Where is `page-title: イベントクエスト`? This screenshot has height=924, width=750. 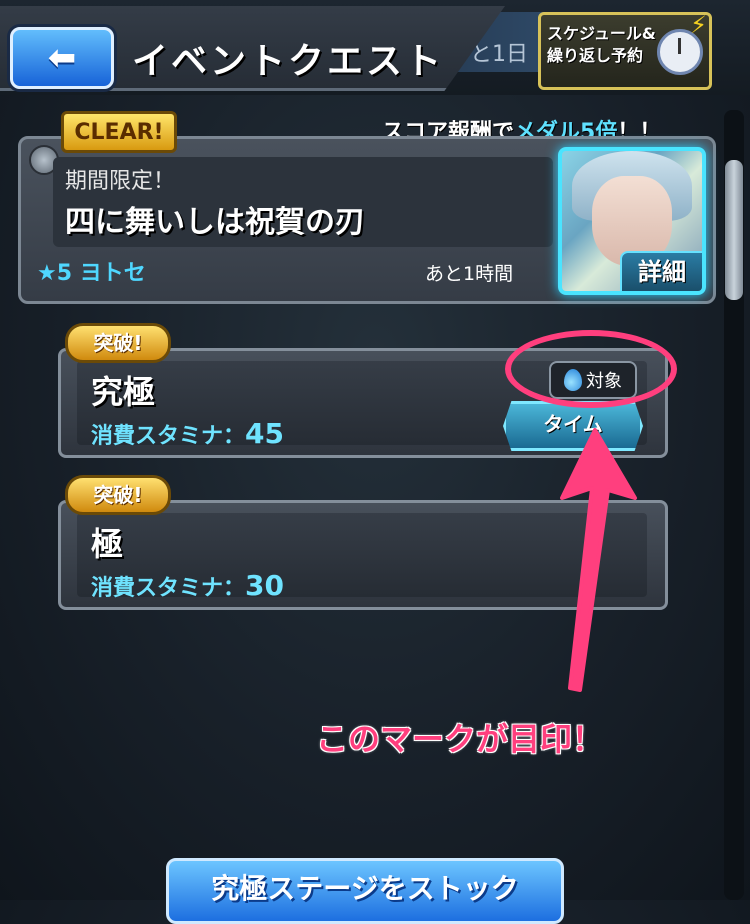 page-title: イベントクエスト is located at coordinates (288, 61).